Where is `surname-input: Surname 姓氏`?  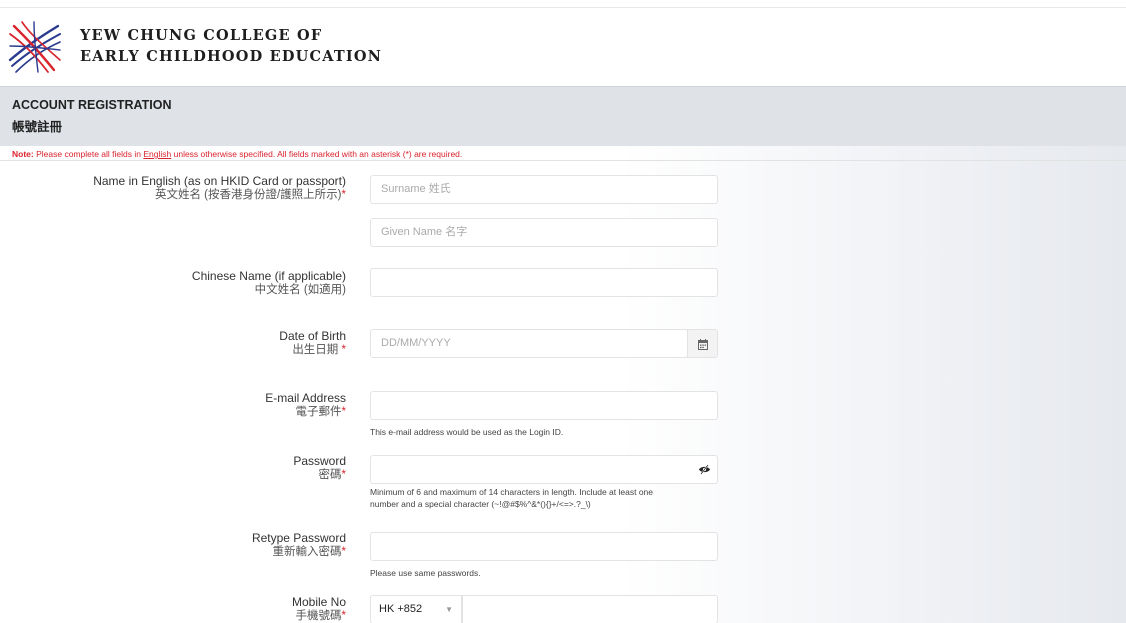 surname-input: Surname 姓氏 is located at coordinates (544, 189).